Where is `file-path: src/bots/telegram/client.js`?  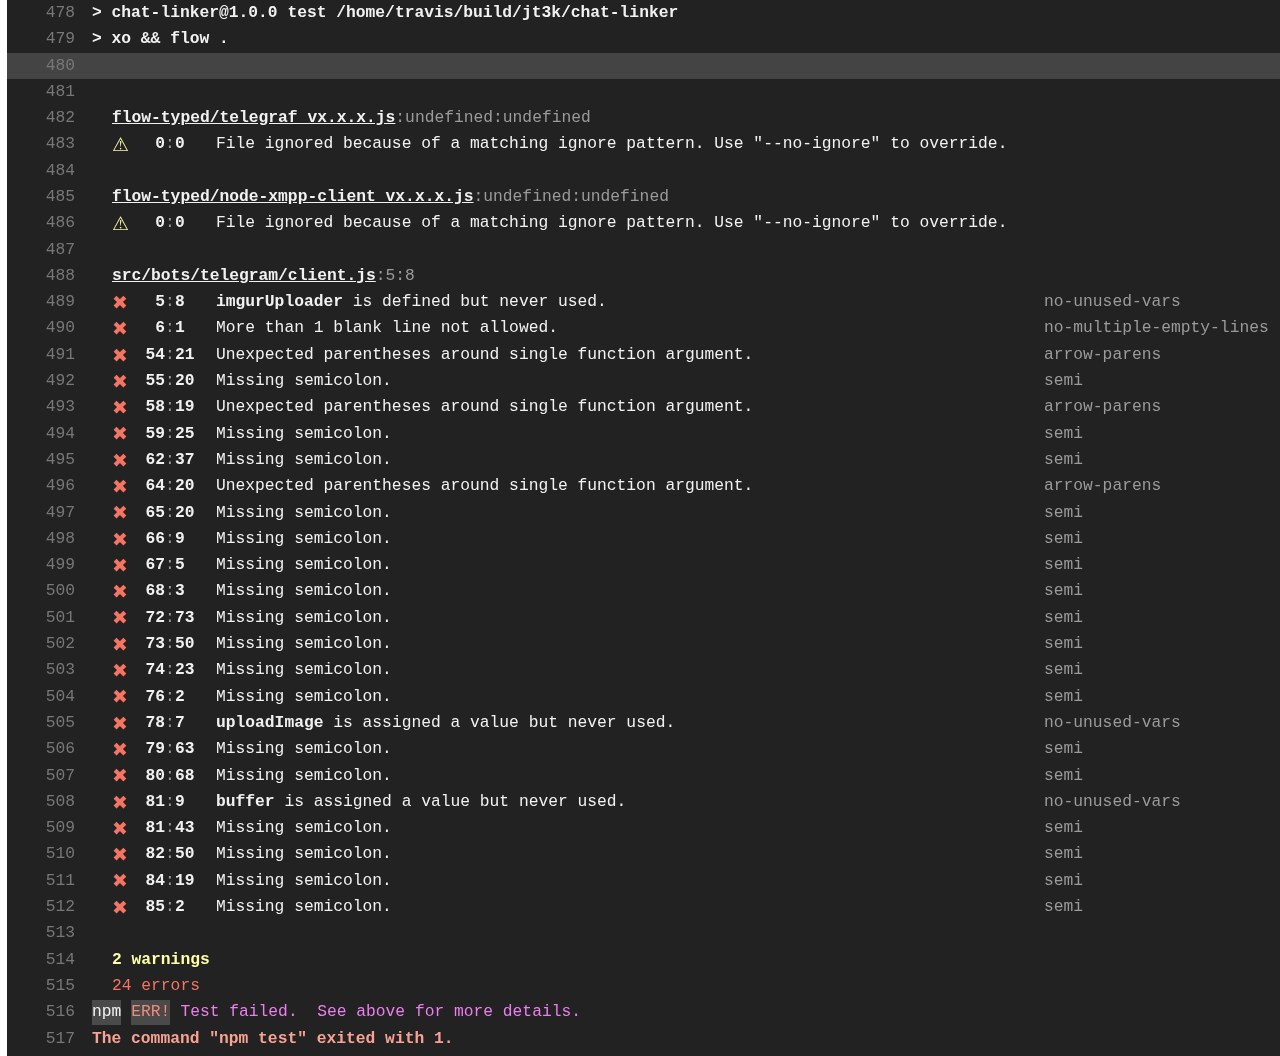
file-path: src/bots/telegram/client.js is located at coordinates (244, 275).